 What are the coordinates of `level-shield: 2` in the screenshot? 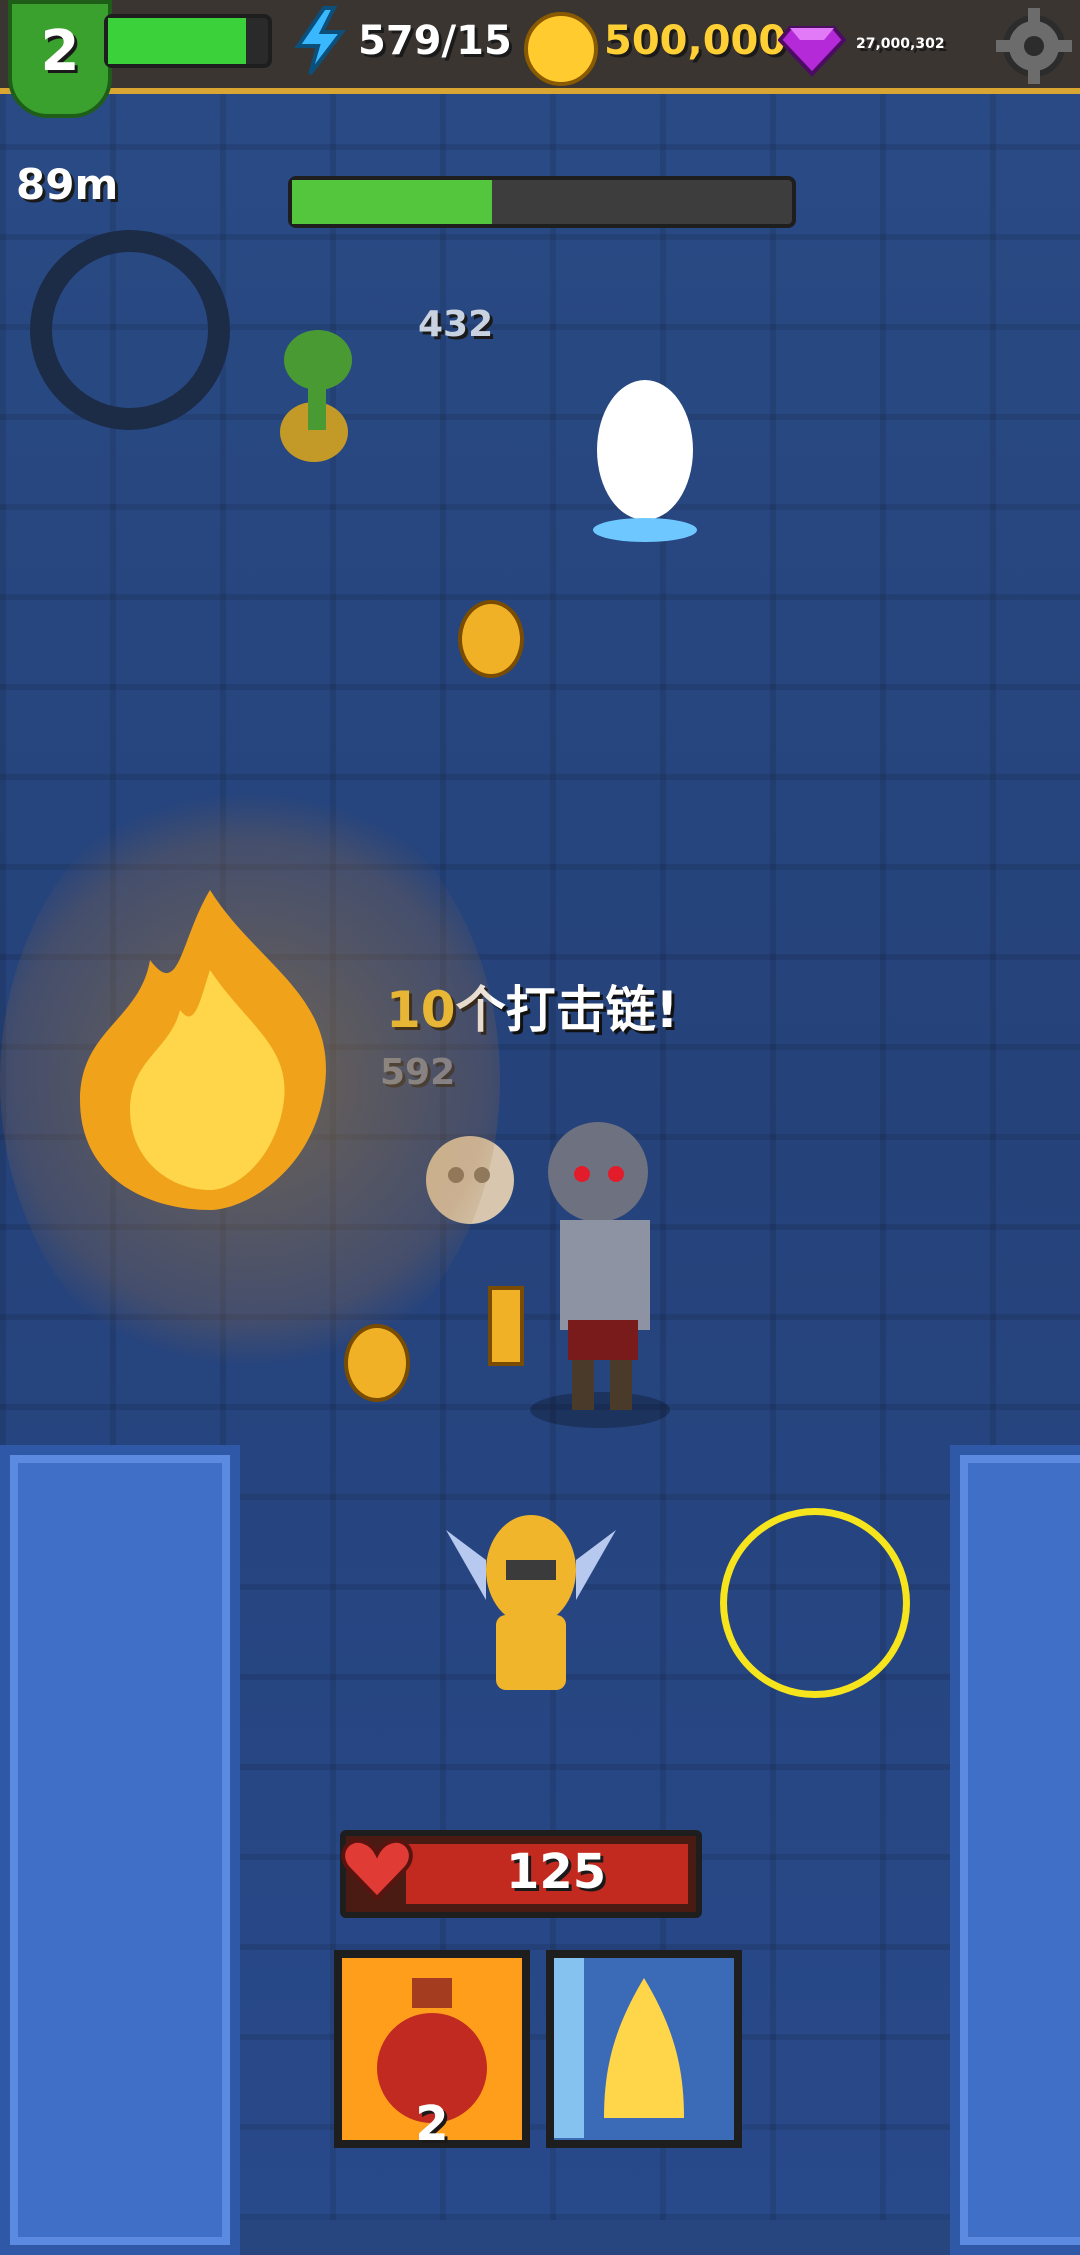 It's located at (60, 59).